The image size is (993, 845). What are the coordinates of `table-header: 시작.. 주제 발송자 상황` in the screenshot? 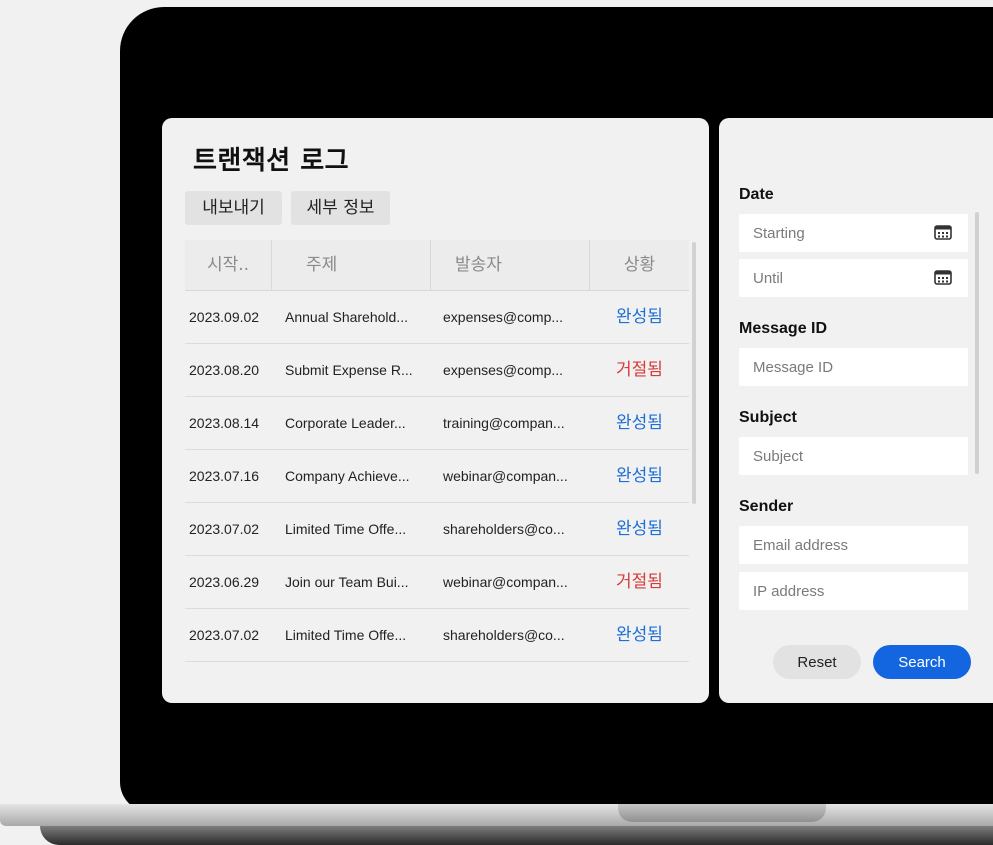 It's located at (437, 265).